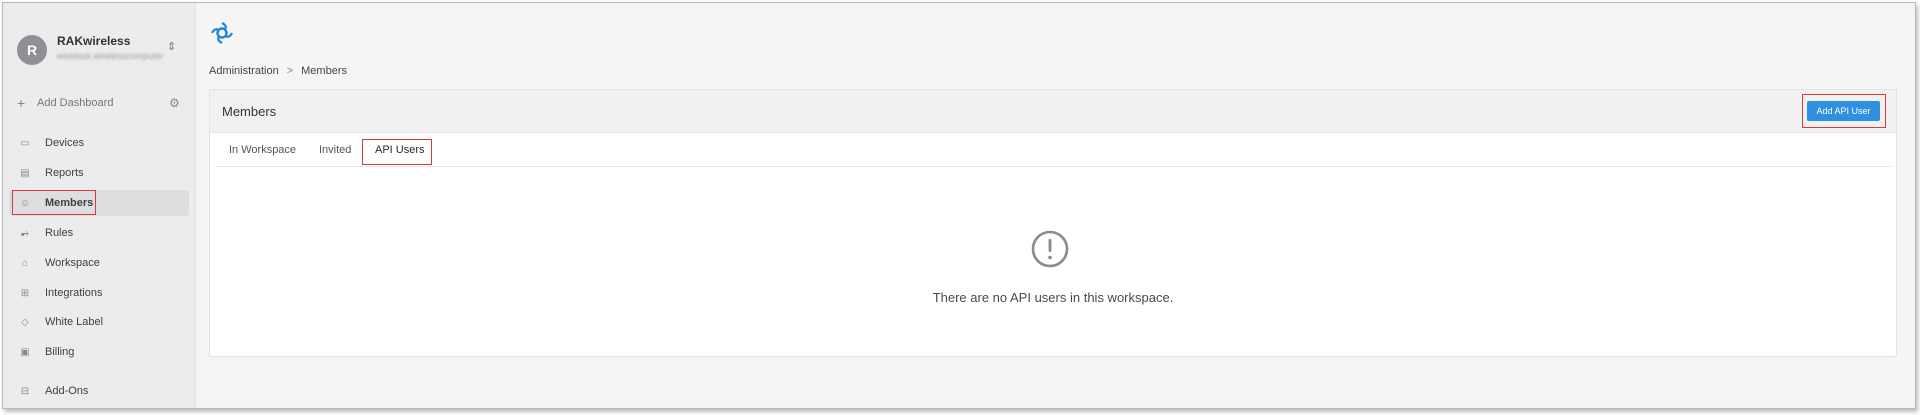 The image size is (1920, 415). Describe the element at coordinates (64, 173) in the screenshot. I see `sidebar-item-label: Reports` at that location.